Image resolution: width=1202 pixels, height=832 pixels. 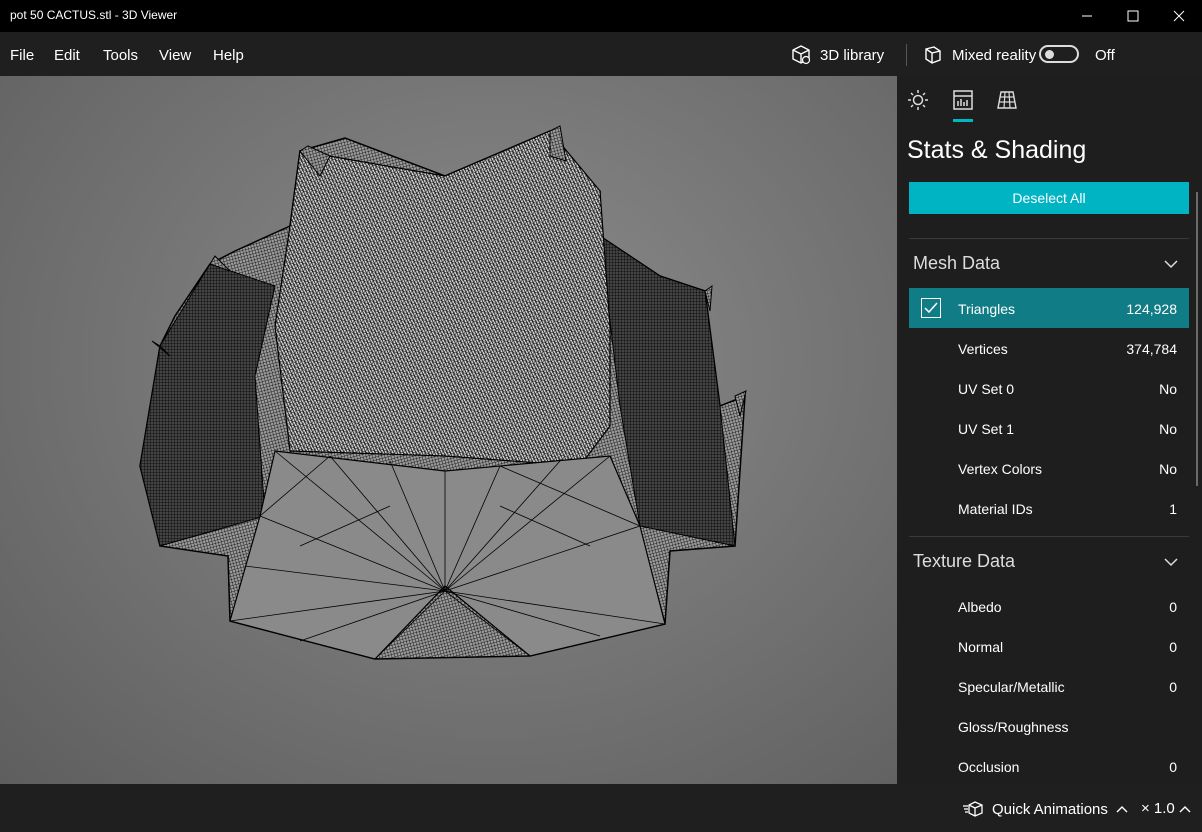 What do you see at coordinates (1151, 349) in the screenshot?
I see `row-value: 374,784` at bounding box center [1151, 349].